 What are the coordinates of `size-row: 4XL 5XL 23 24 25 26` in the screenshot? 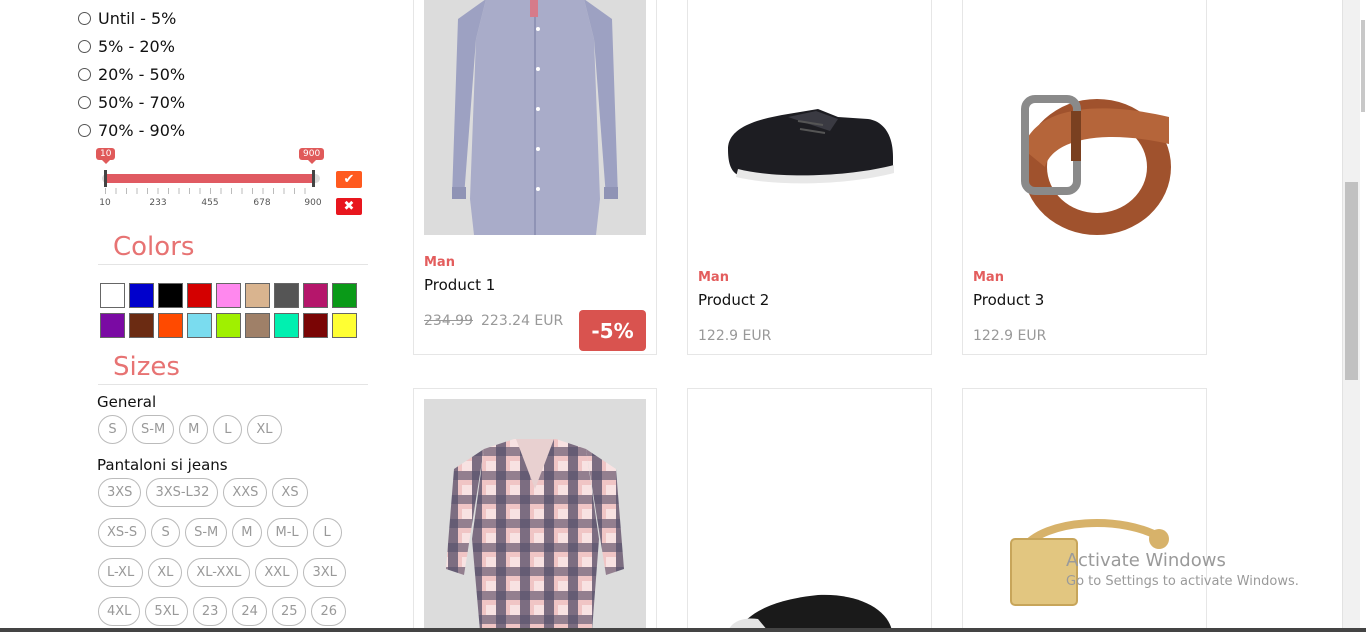 It's located at (222, 611).